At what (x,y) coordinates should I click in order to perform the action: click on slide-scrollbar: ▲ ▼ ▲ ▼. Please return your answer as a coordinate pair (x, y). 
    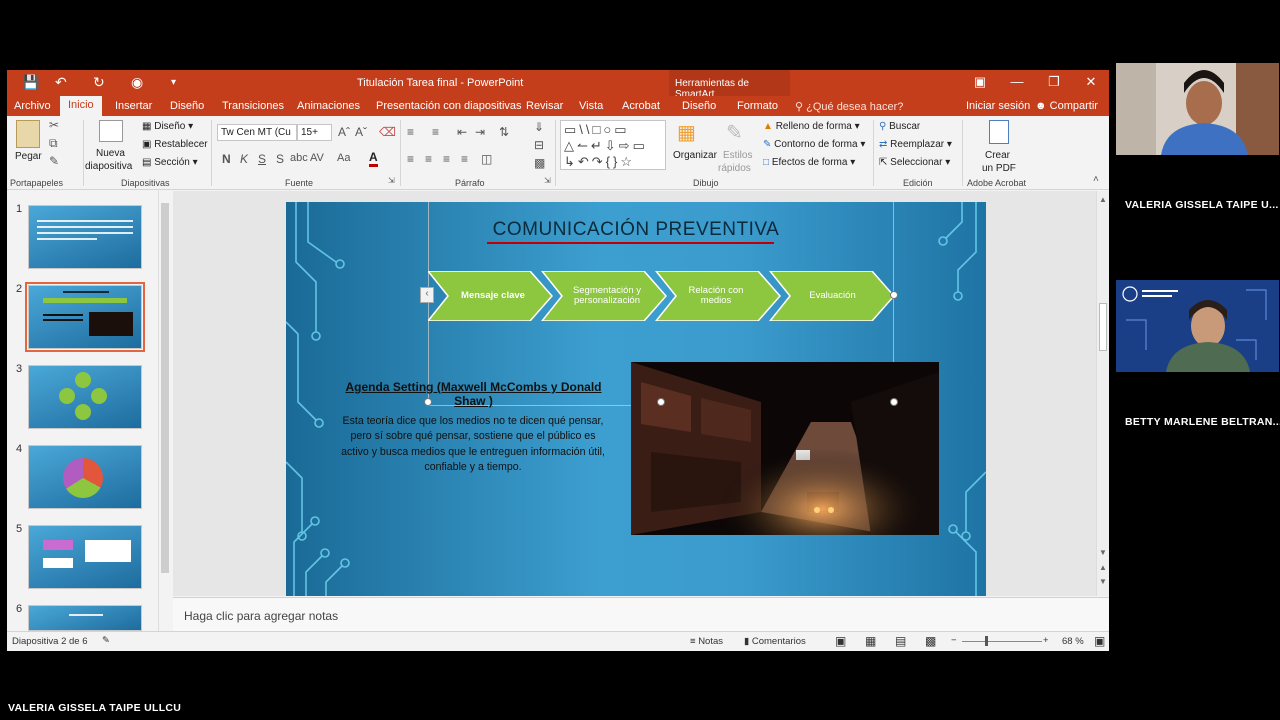
    Looking at the image, I should click on (1102, 393).